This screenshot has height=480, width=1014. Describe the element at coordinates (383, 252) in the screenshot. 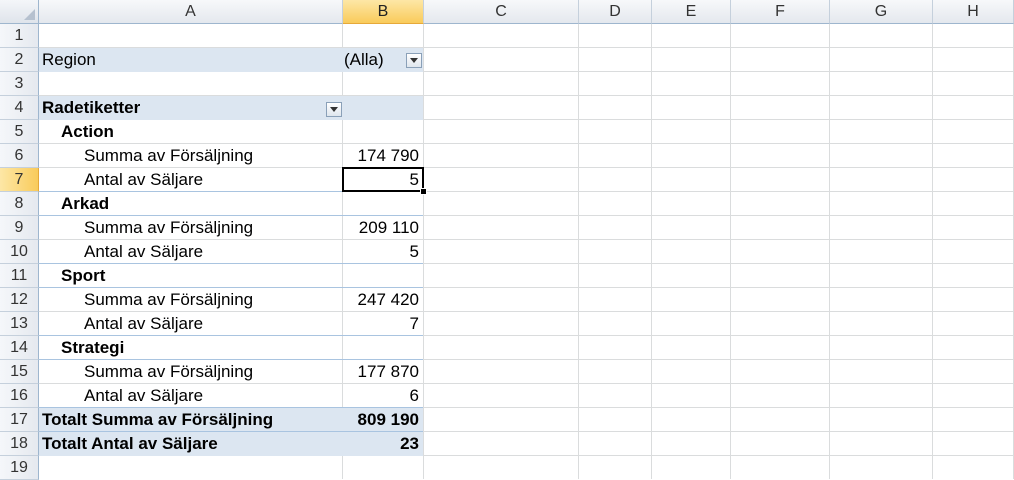

I see `count-value: 5` at that location.